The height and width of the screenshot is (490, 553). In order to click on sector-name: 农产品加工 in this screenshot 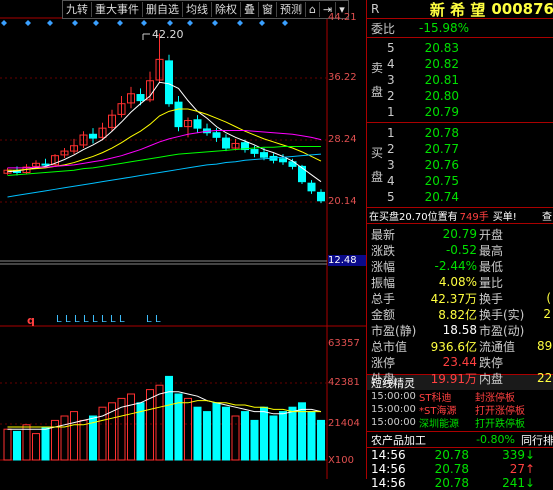, I will do `click(398, 440)`.